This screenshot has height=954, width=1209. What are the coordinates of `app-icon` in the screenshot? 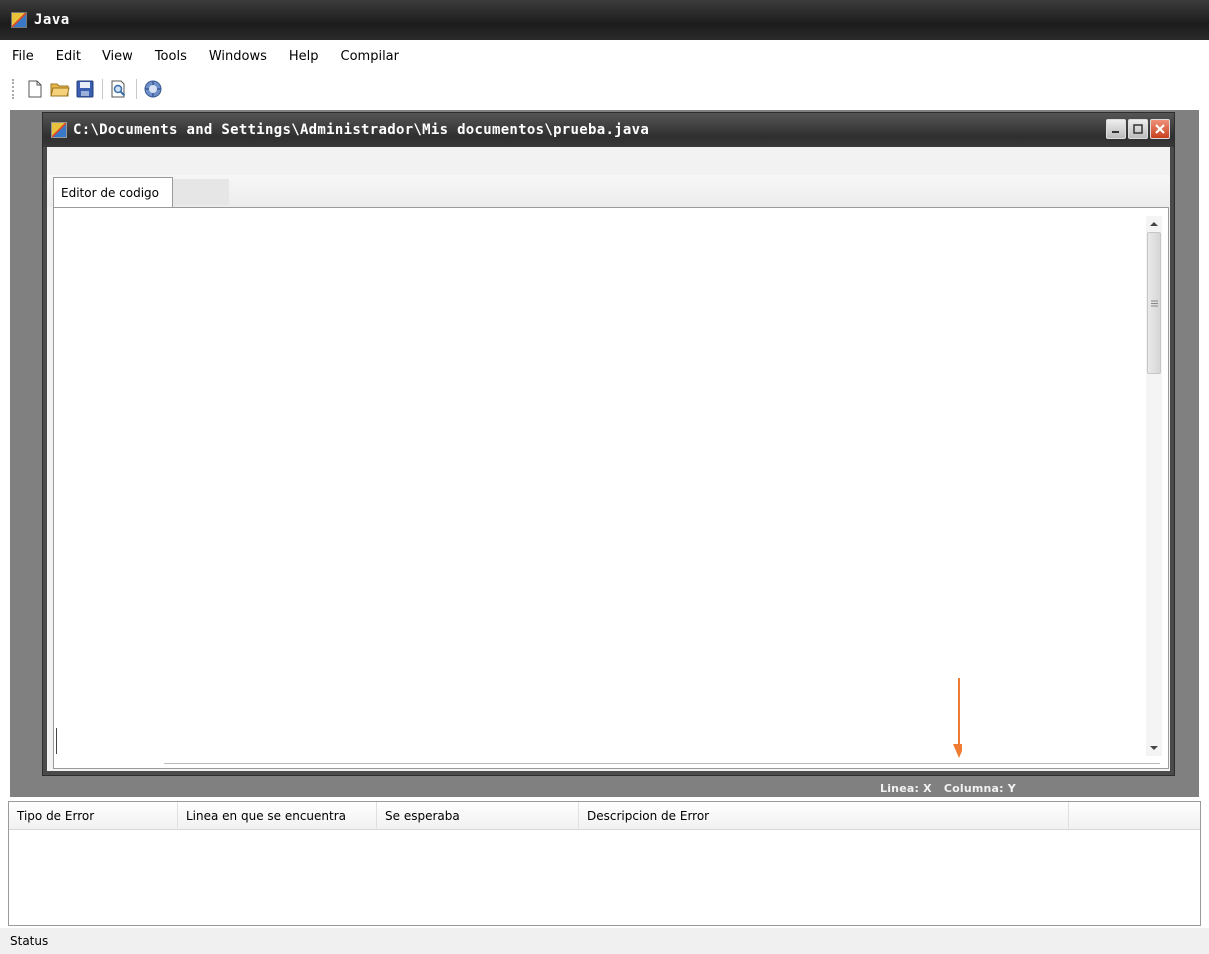 It's located at (19, 20).